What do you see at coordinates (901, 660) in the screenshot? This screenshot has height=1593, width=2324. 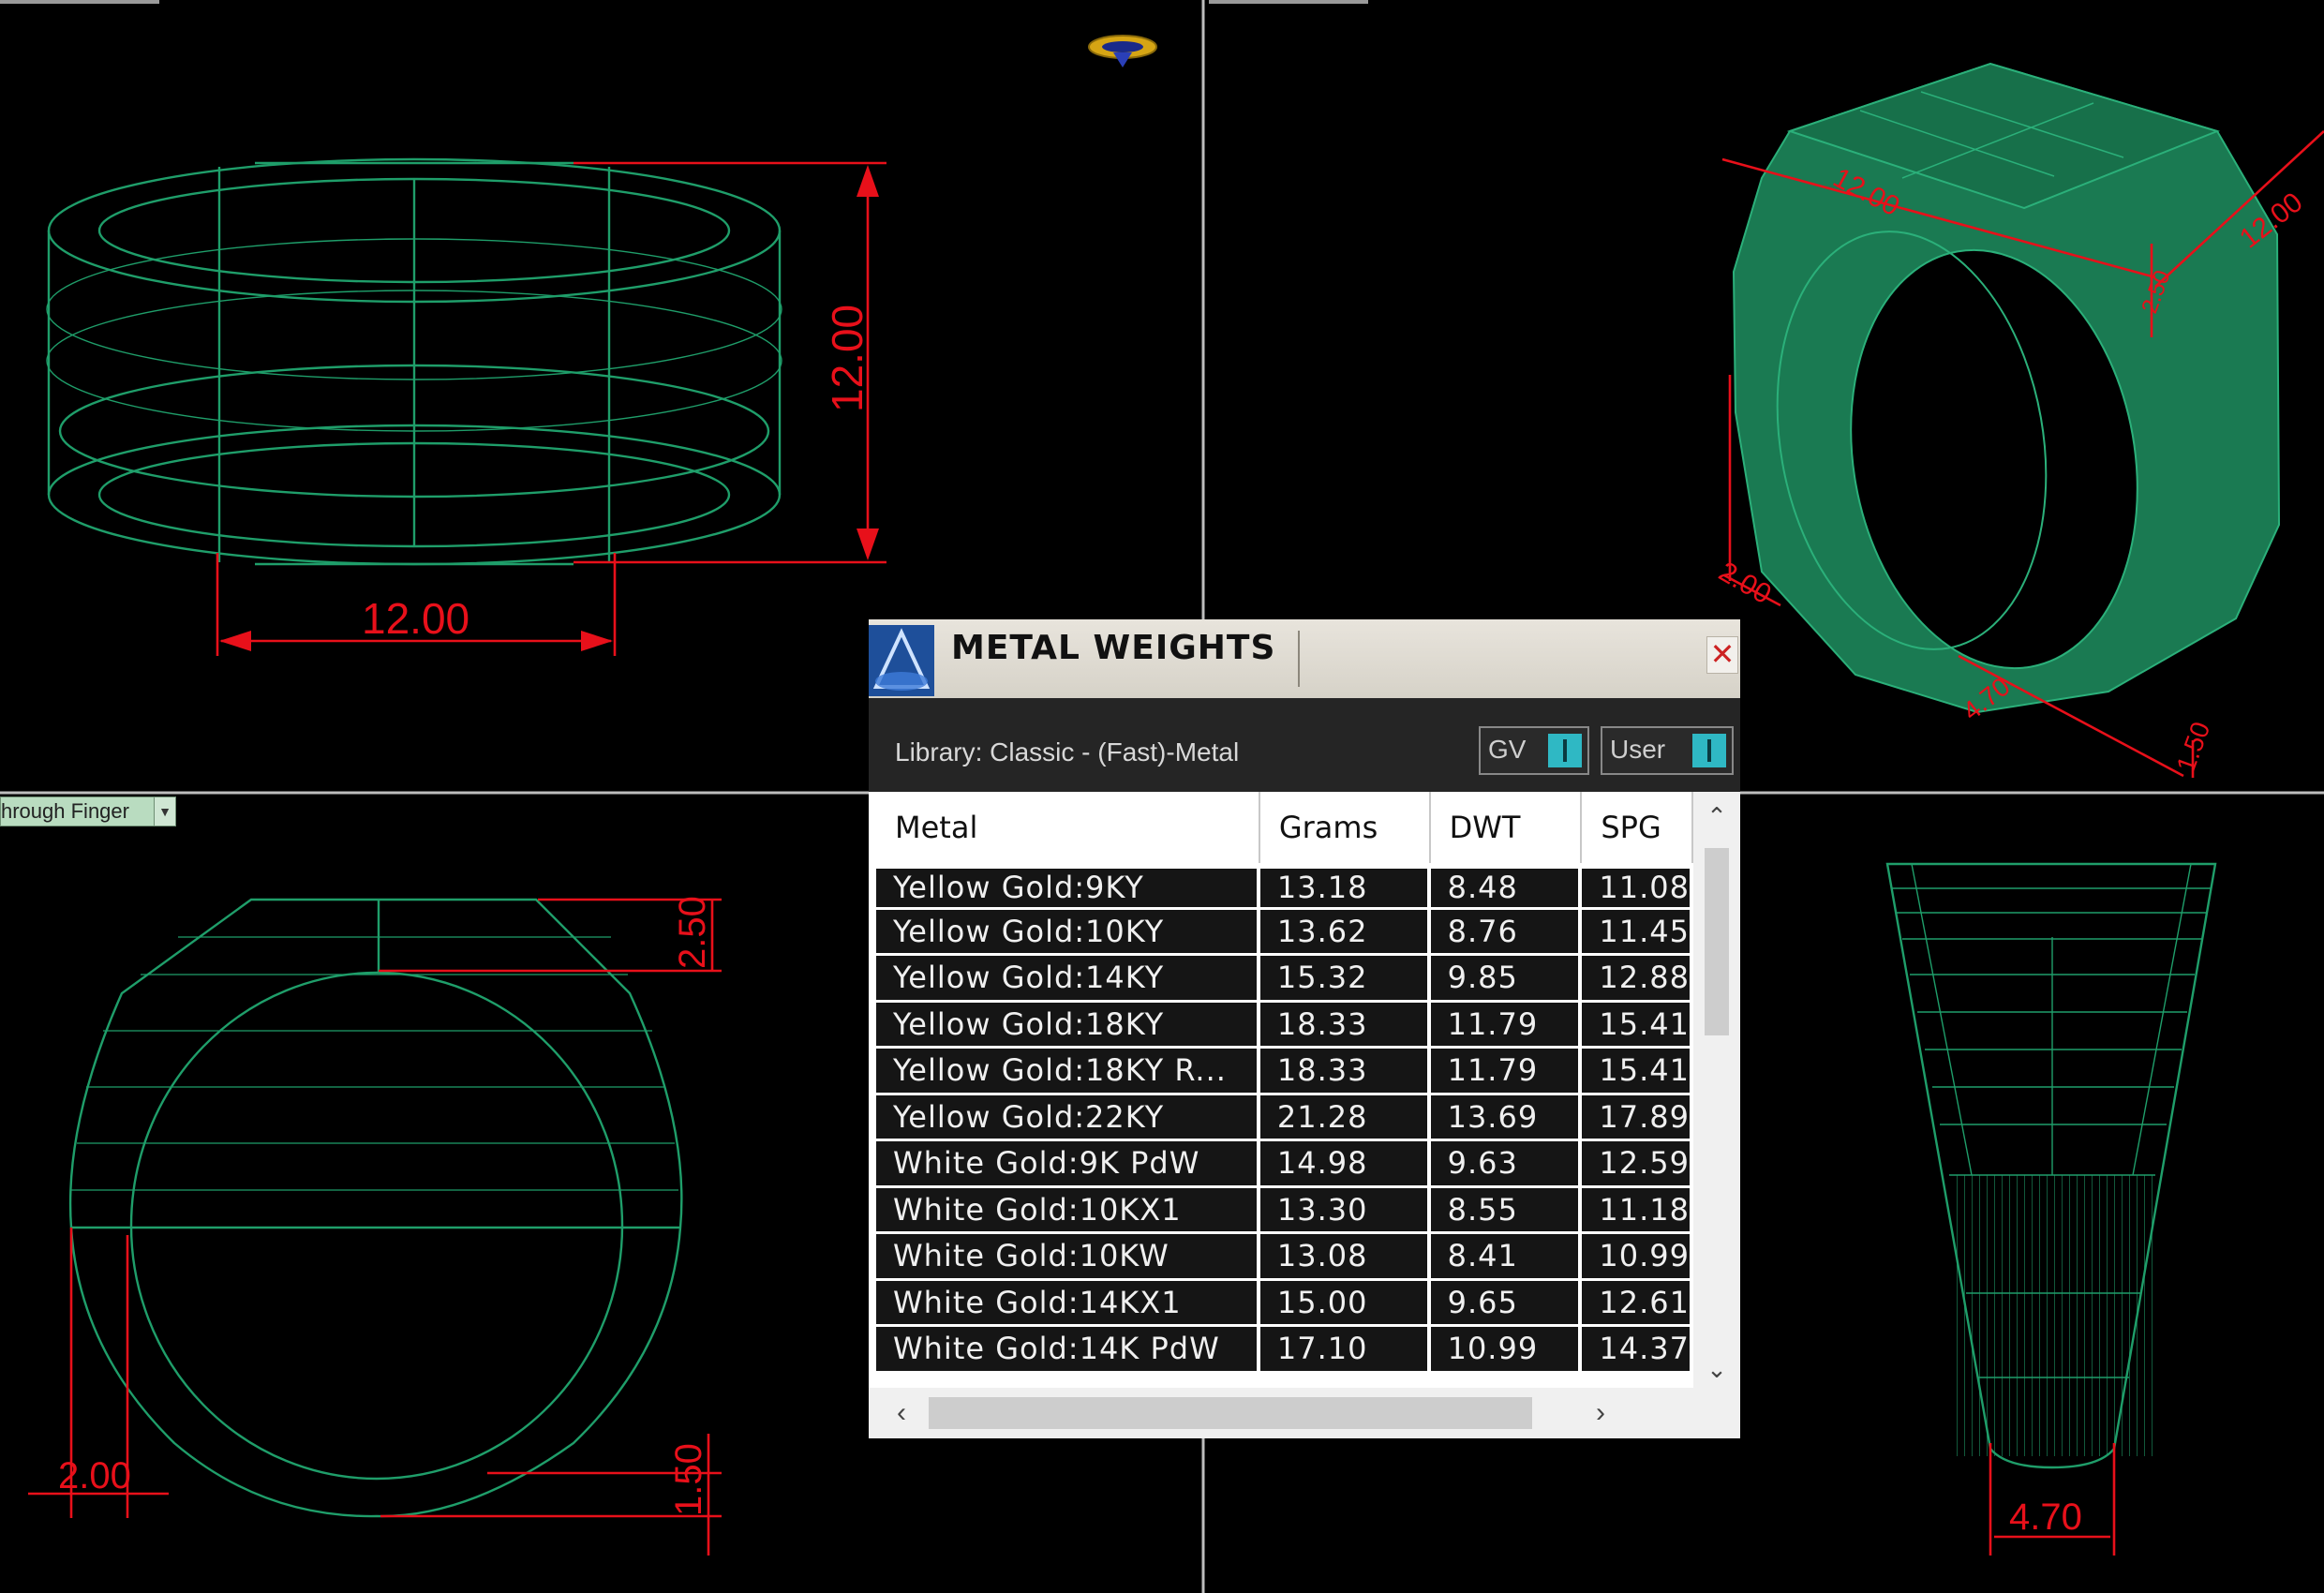 I see `app-logo-icon` at bounding box center [901, 660].